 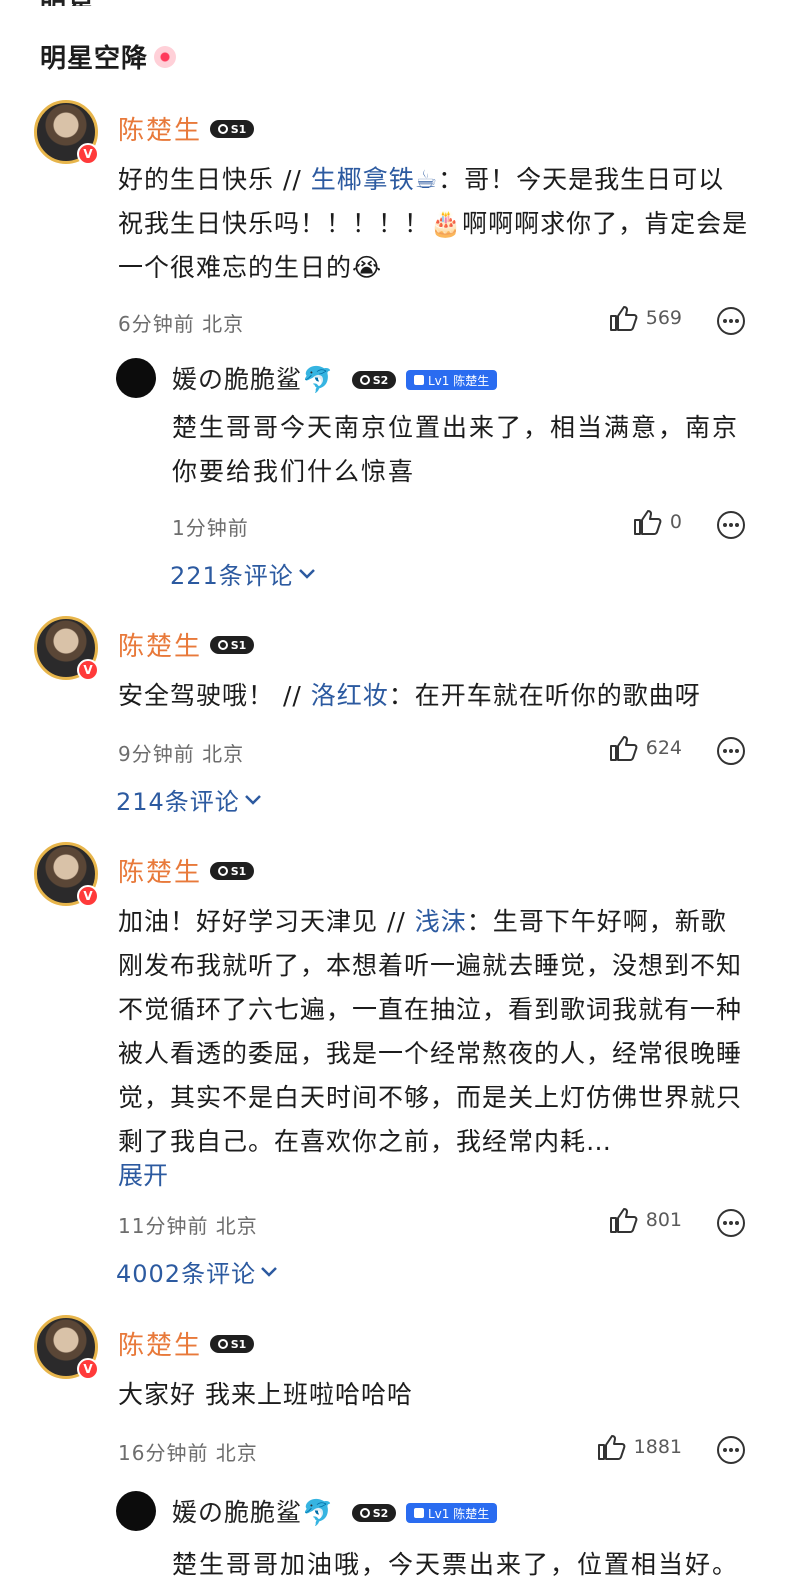 What do you see at coordinates (265, 1394) in the screenshot?
I see `comment-text: 大家好 我来上班啦哈哈哈` at bounding box center [265, 1394].